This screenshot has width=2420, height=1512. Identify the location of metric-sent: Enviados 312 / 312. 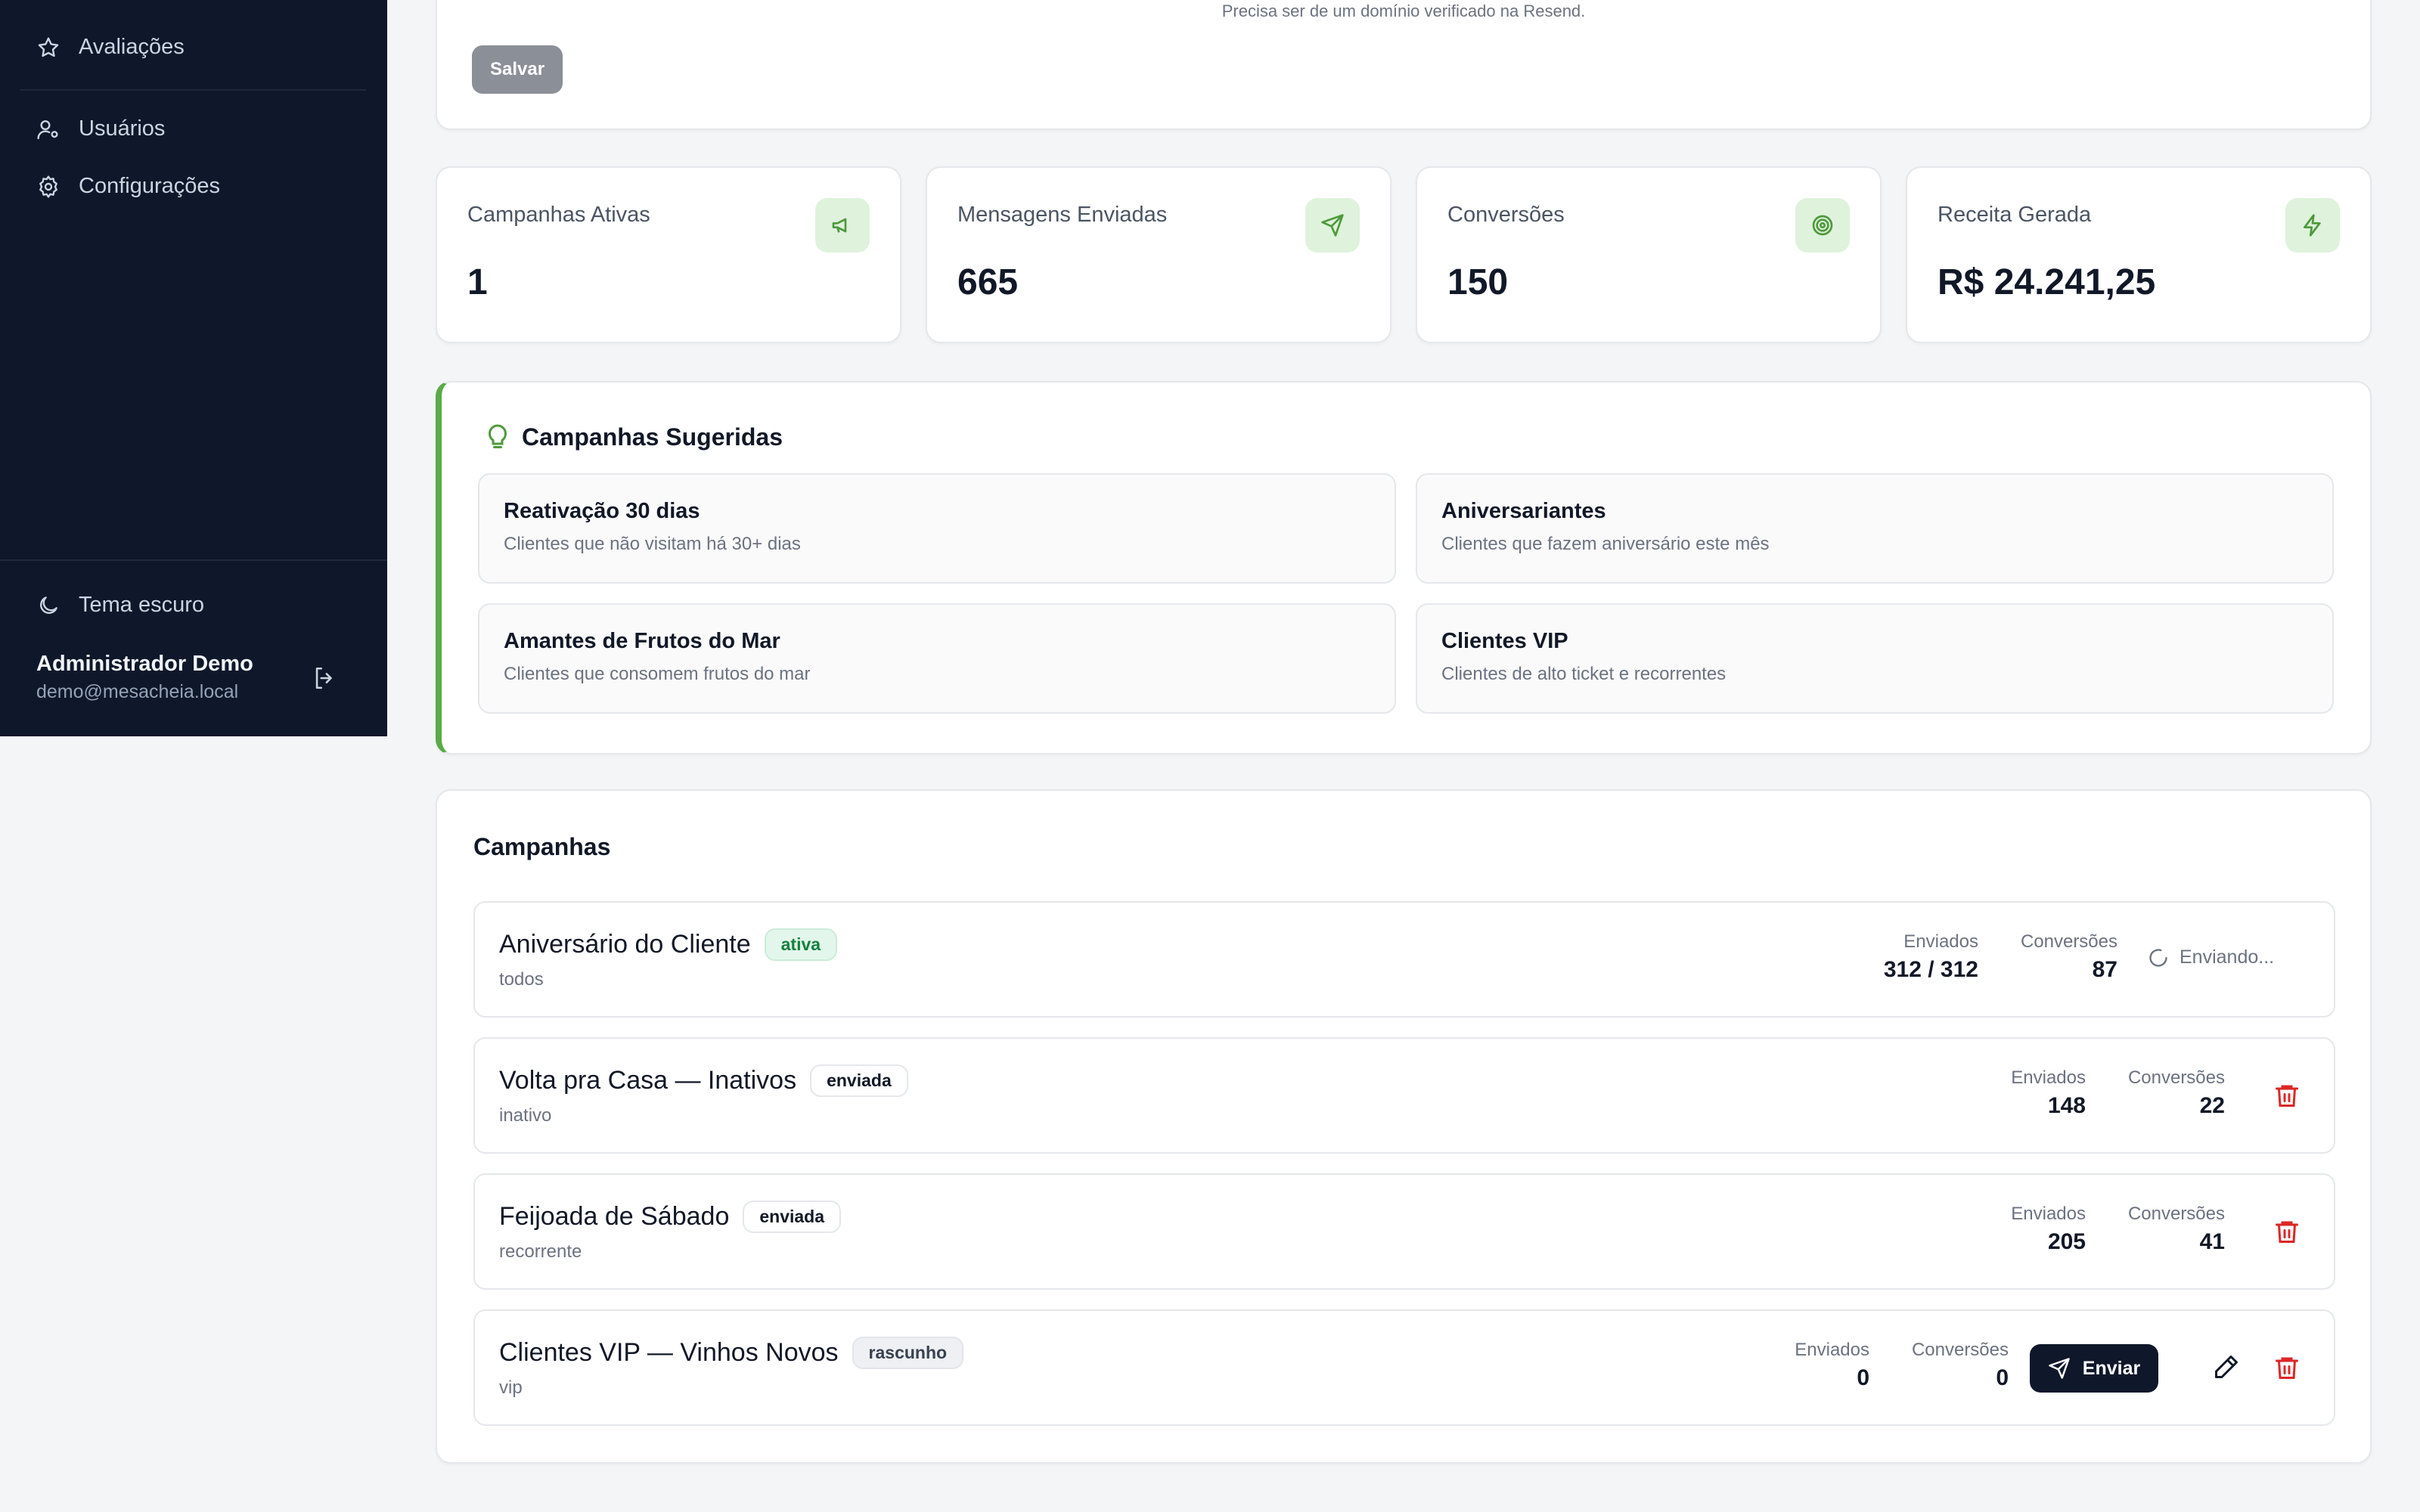
(1931, 957).